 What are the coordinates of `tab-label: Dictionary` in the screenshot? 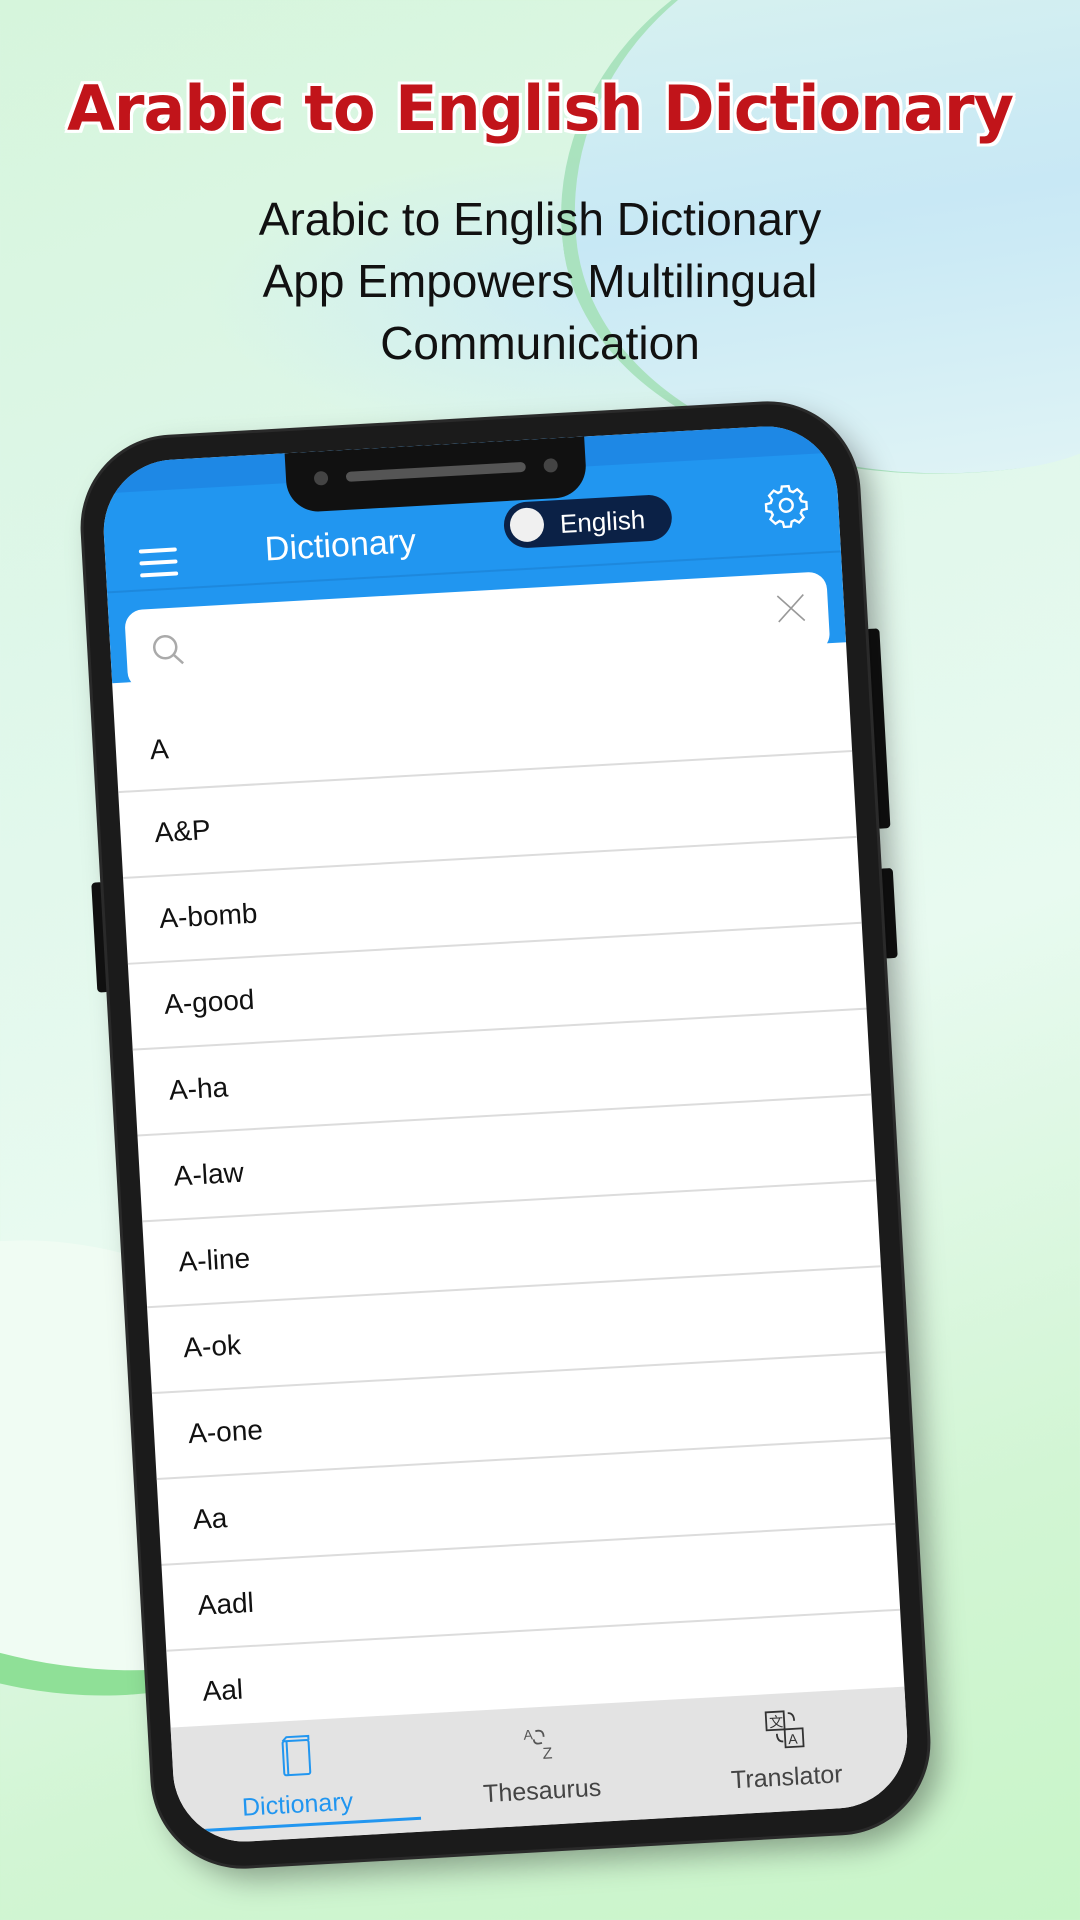 It's located at (297, 1804).